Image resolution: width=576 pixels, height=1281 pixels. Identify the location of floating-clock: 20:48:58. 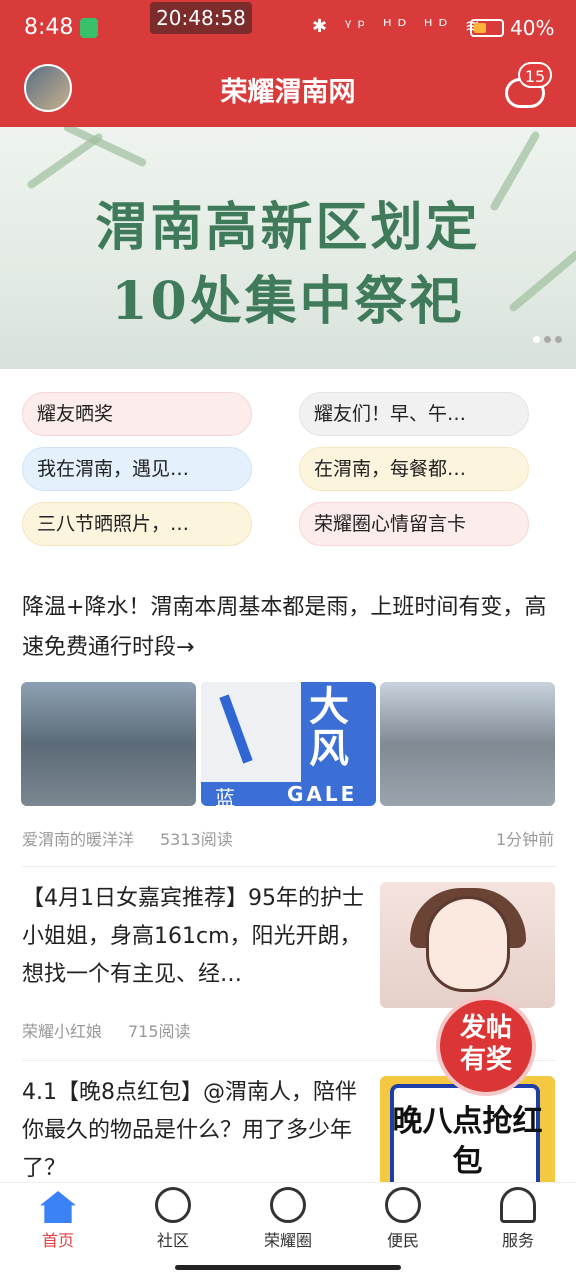
(201, 18).